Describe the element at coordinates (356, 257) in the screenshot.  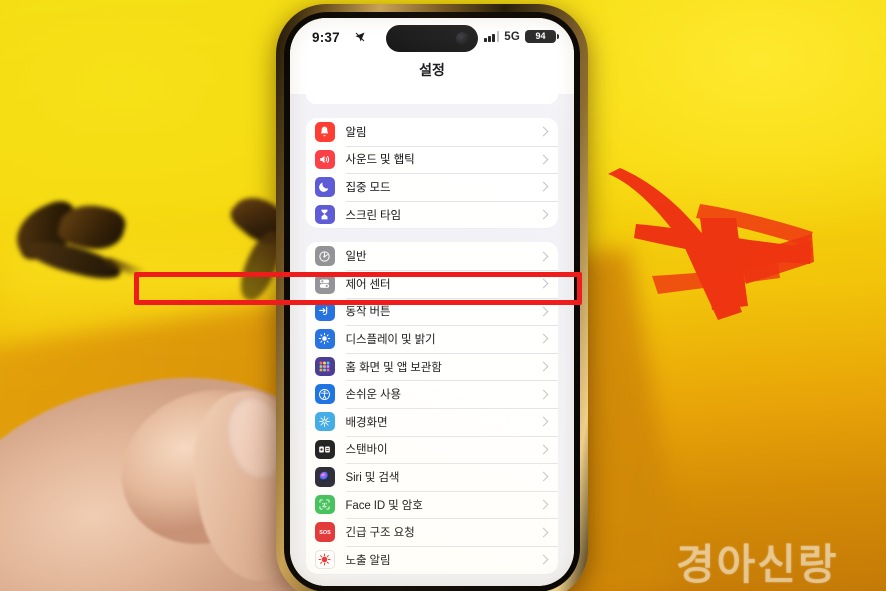
I see `settings-row-label: 일반` at that location.